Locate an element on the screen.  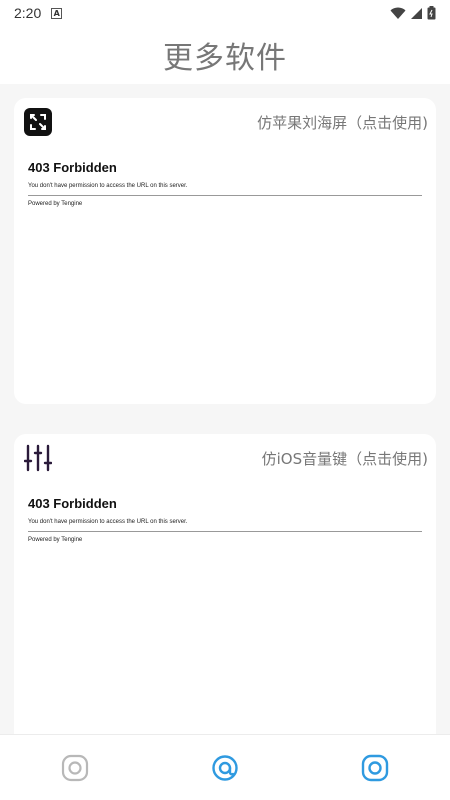
notification-a-icon: A is located at coordinates (57, 13).